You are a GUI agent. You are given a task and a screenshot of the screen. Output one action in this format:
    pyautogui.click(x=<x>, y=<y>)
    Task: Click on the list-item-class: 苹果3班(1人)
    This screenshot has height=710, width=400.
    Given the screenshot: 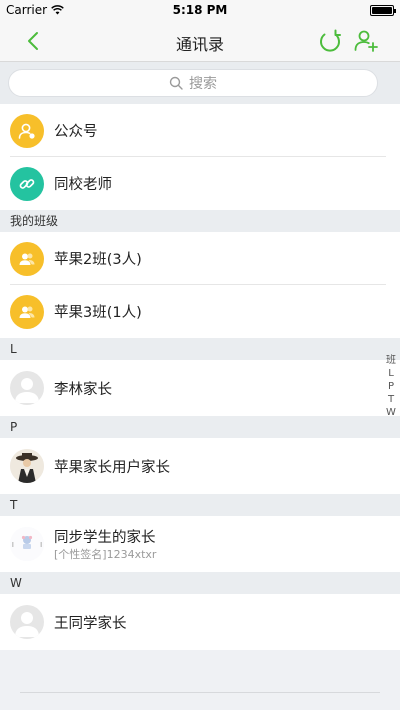 What is the action you would take?
    pyautogui.click(x=200, y=311)
    